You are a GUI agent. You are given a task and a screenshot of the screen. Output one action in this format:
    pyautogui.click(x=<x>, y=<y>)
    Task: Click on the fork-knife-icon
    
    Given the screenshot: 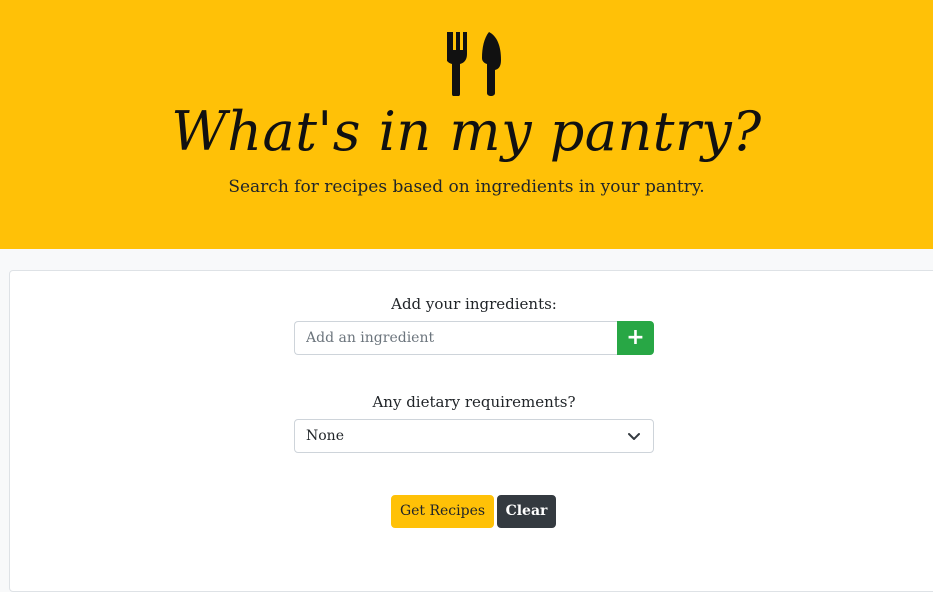 What is the action you would take?
    pyautogui.click(x=474, y=64)
    